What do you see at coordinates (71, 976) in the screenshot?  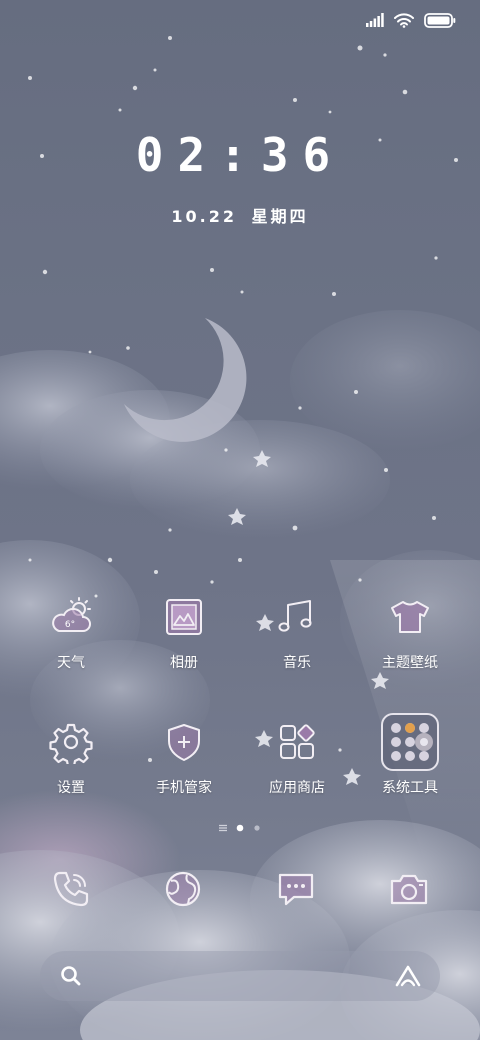 I see `search-icon` at bounding box center [71, 976].